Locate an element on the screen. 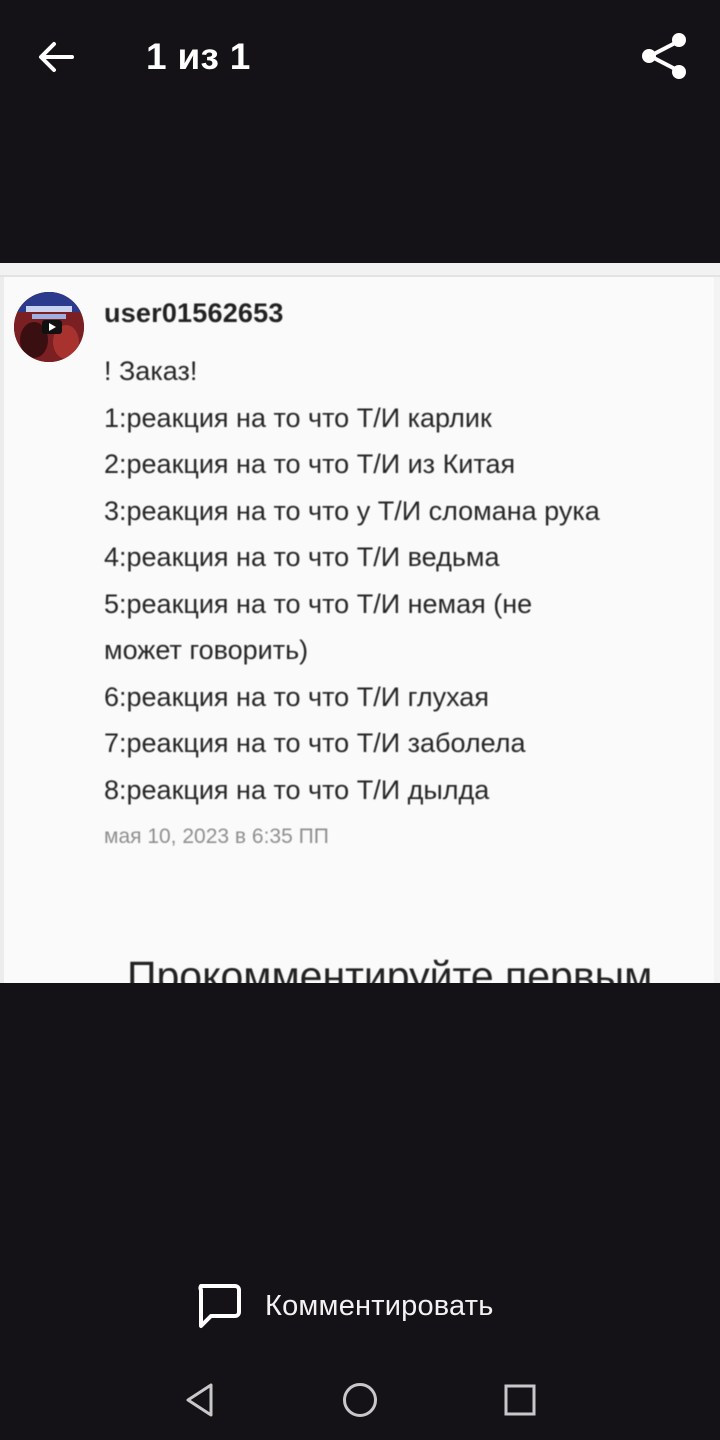  post-line: 1:реакция на то что Т/И карлик is located at coordinates (298, 417).